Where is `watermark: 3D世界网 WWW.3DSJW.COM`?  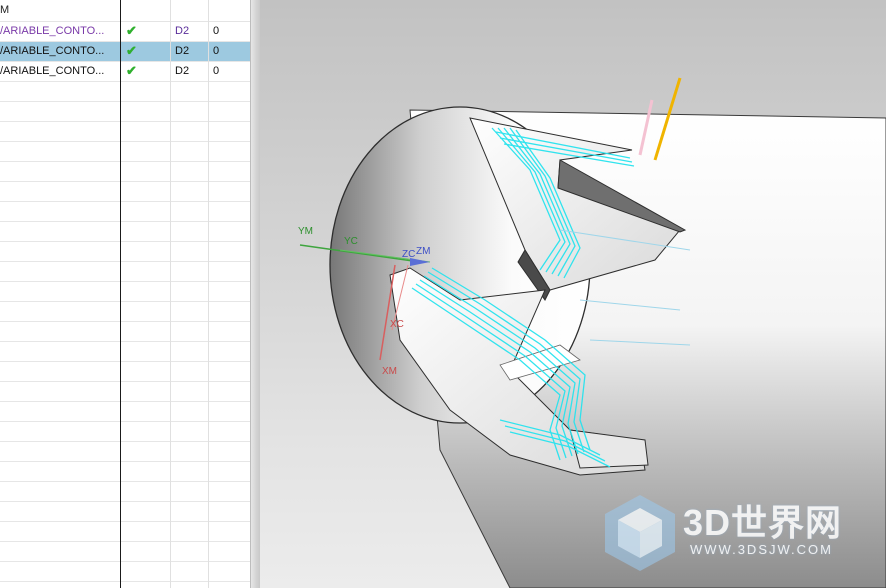 watermark: 3D世界网 WWW.3DSJW.COM is located at coordinates (735, 535).